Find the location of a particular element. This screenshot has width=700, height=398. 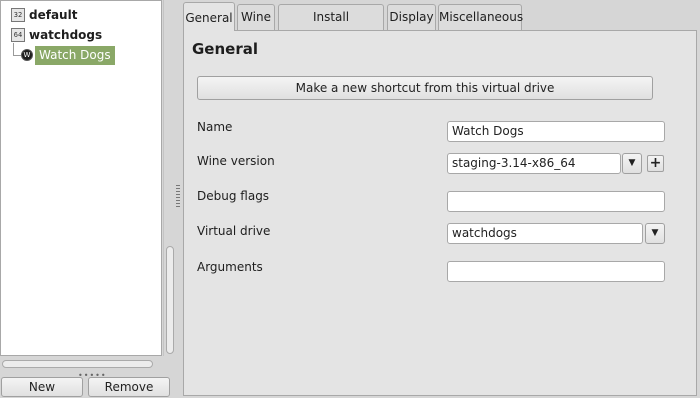

tree-vertical-scrollbar is located at coordinates (169, 178).